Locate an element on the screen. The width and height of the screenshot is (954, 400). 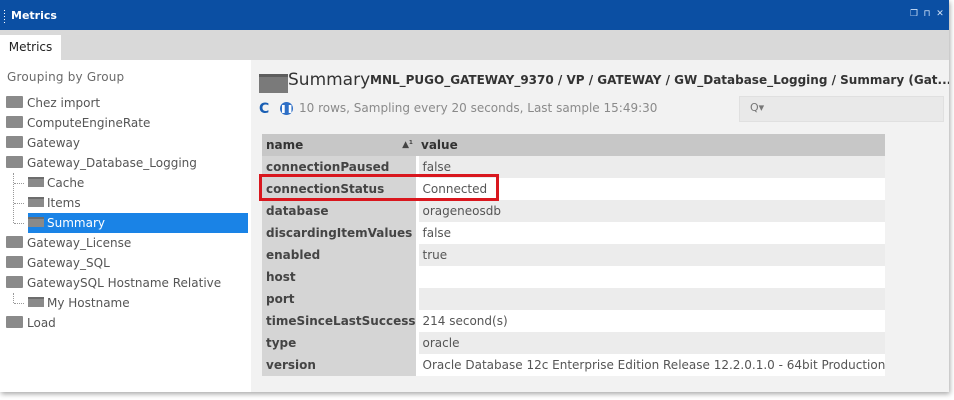
table-row: database orageneosdb is located at coordinates (574, 211).